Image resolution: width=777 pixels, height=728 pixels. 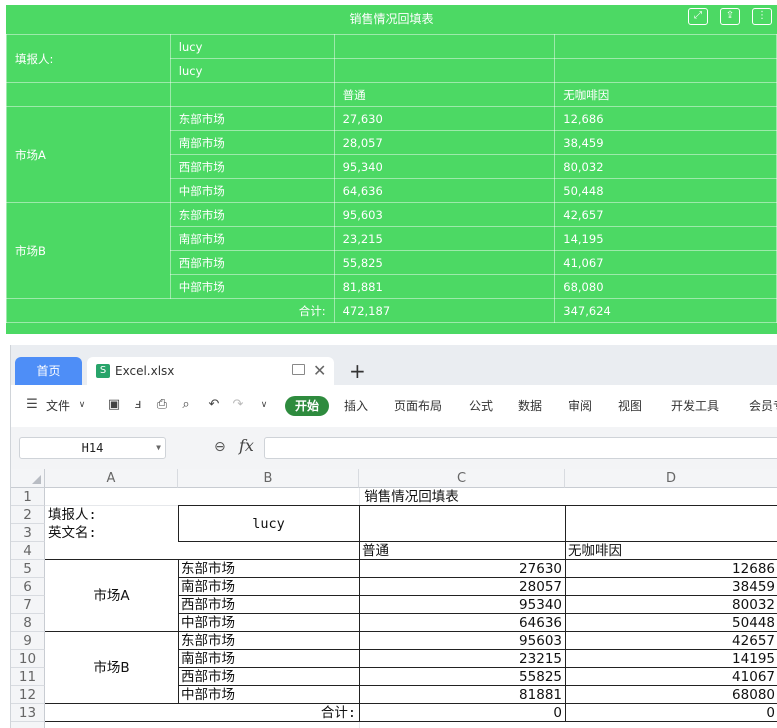 I want to click on chevron-down-icon: ▼, so click(x=158, y=448).